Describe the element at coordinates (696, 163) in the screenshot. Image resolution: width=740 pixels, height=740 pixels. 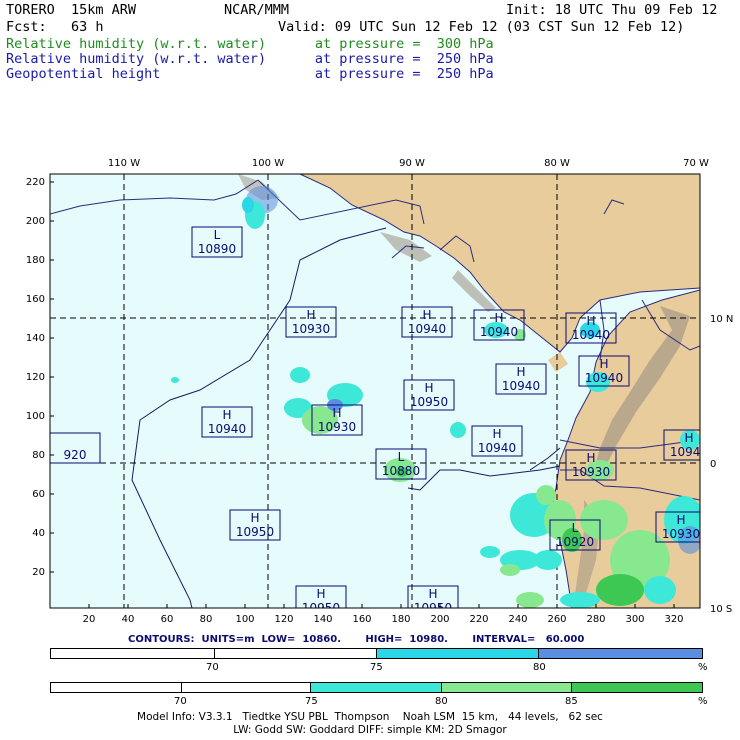
I see `longitude-label: 70 W` at that location.